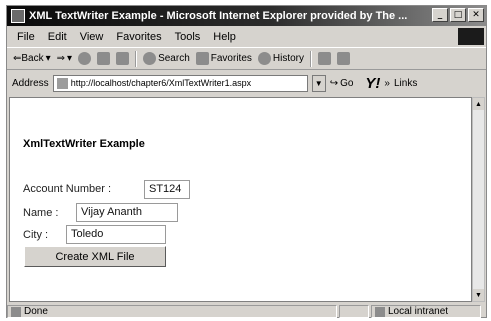 Image resolution: width=491 pixels, height=321 pixels. Describe the element at coordinates (61, 58) in the screenshot. I see `forward-arrow-icon: ⇒` at that location.